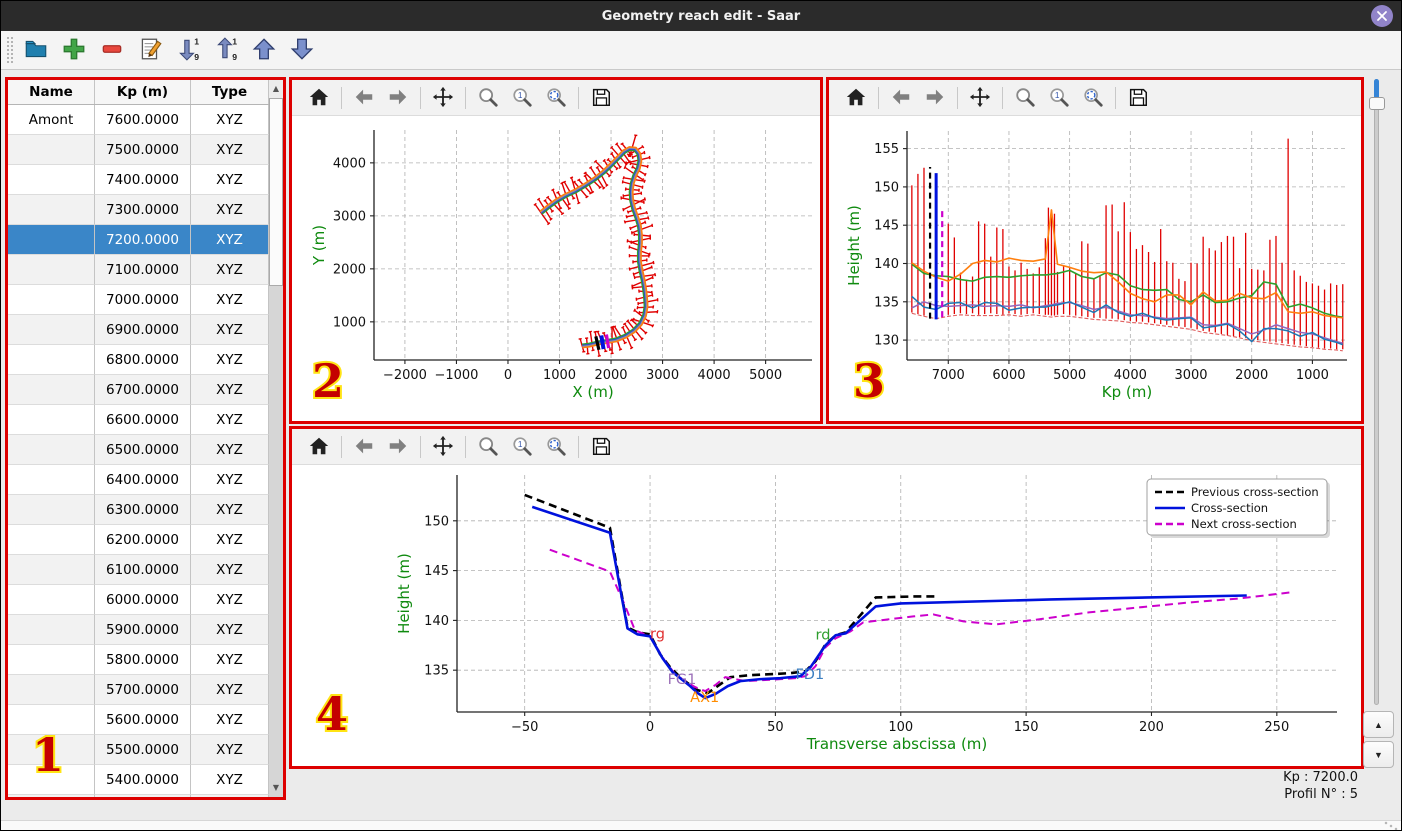 The image size is (1402, 831). Describe the element at coordinates (138, 390) in the screenshot. I see `table-row: 6700.0000 XYZ` at that location.